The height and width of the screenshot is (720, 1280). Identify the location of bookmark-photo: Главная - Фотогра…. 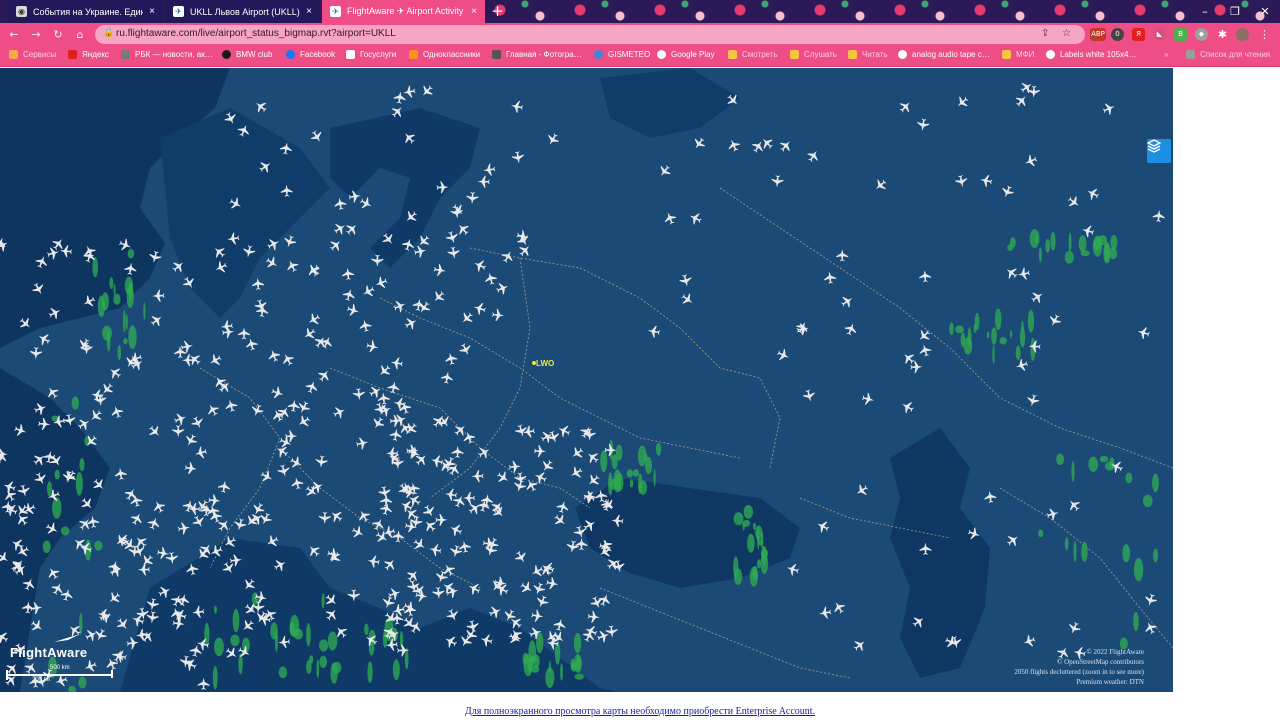
(537, 54).